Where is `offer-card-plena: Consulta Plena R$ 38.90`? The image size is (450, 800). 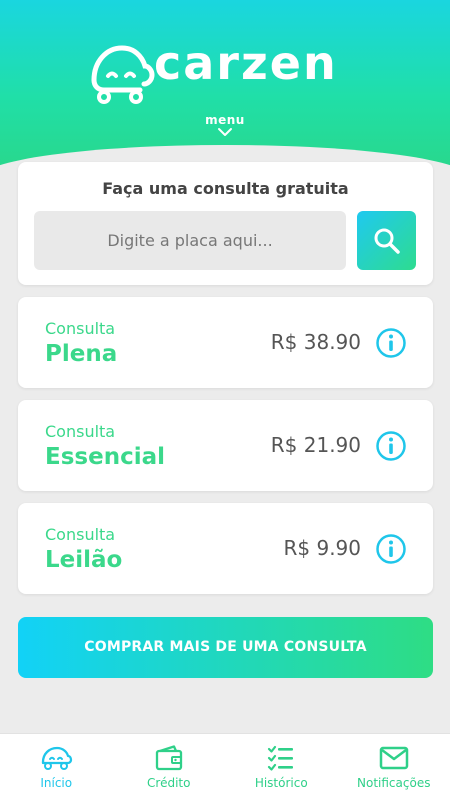 offer-card-plena: Consulta Plena R$ 38.90 is located at coordinates (225, 342).